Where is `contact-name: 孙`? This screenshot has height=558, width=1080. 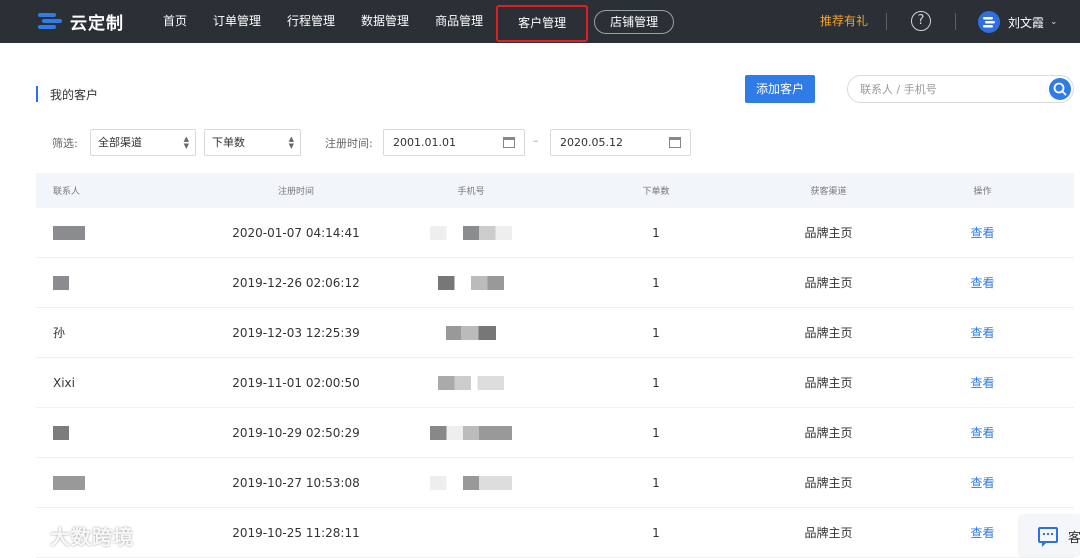
contact-name: 孙 is located at coordinates (59, 333).